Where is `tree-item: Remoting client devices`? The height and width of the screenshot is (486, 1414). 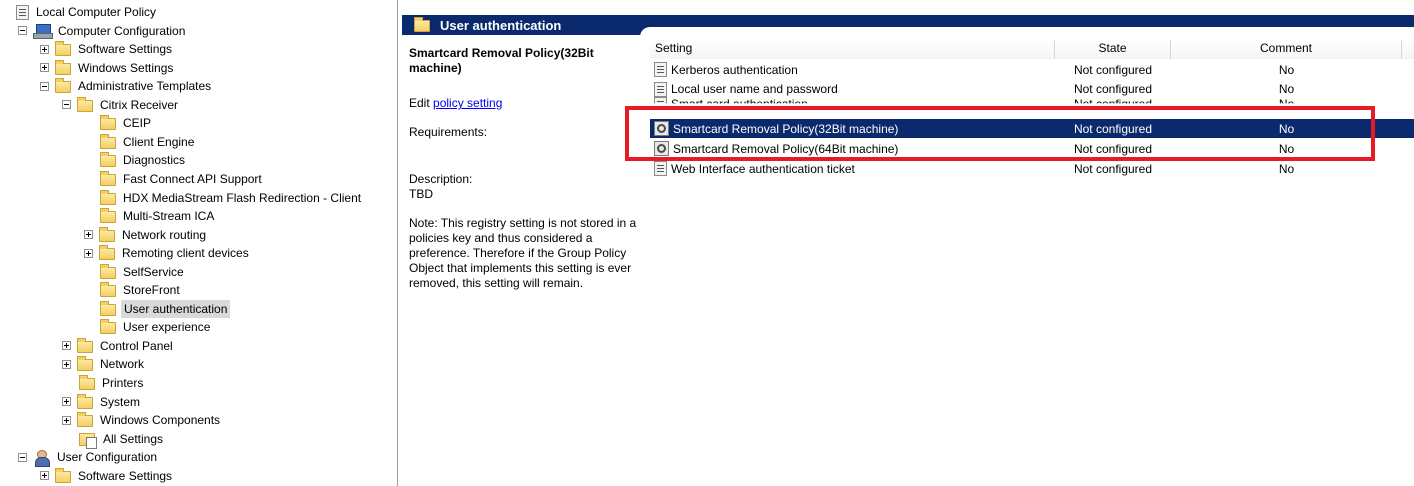 tree-item: Remoting client devices is located at coordinates (167, 253).